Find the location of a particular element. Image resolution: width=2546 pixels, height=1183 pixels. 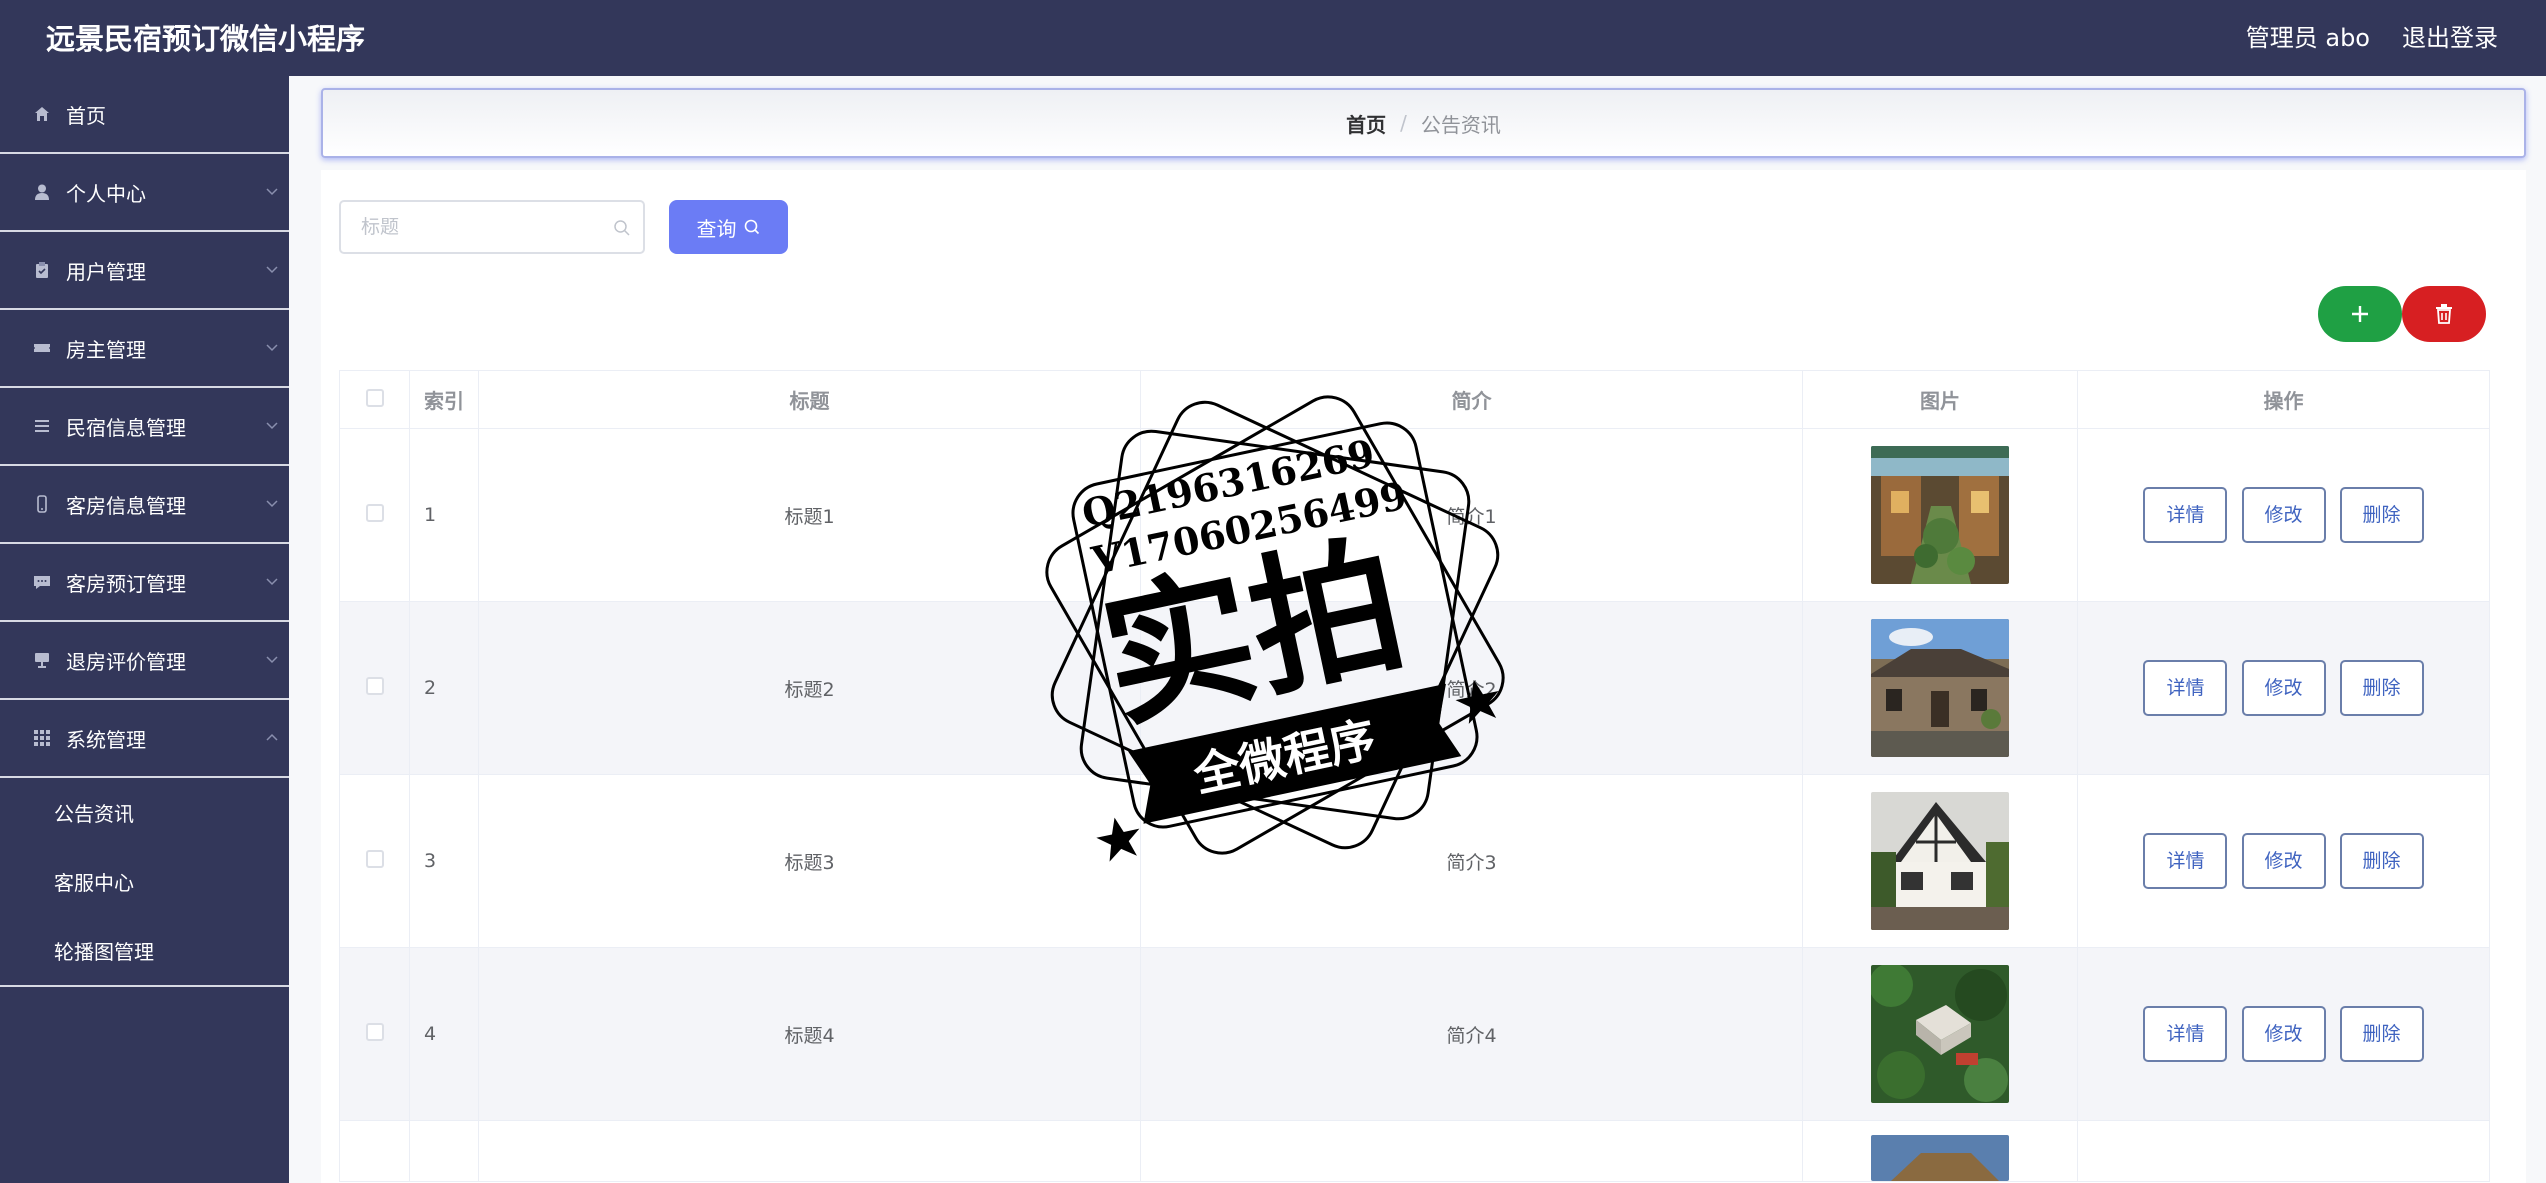

trash-icon is located at coordinates (2444, 314).